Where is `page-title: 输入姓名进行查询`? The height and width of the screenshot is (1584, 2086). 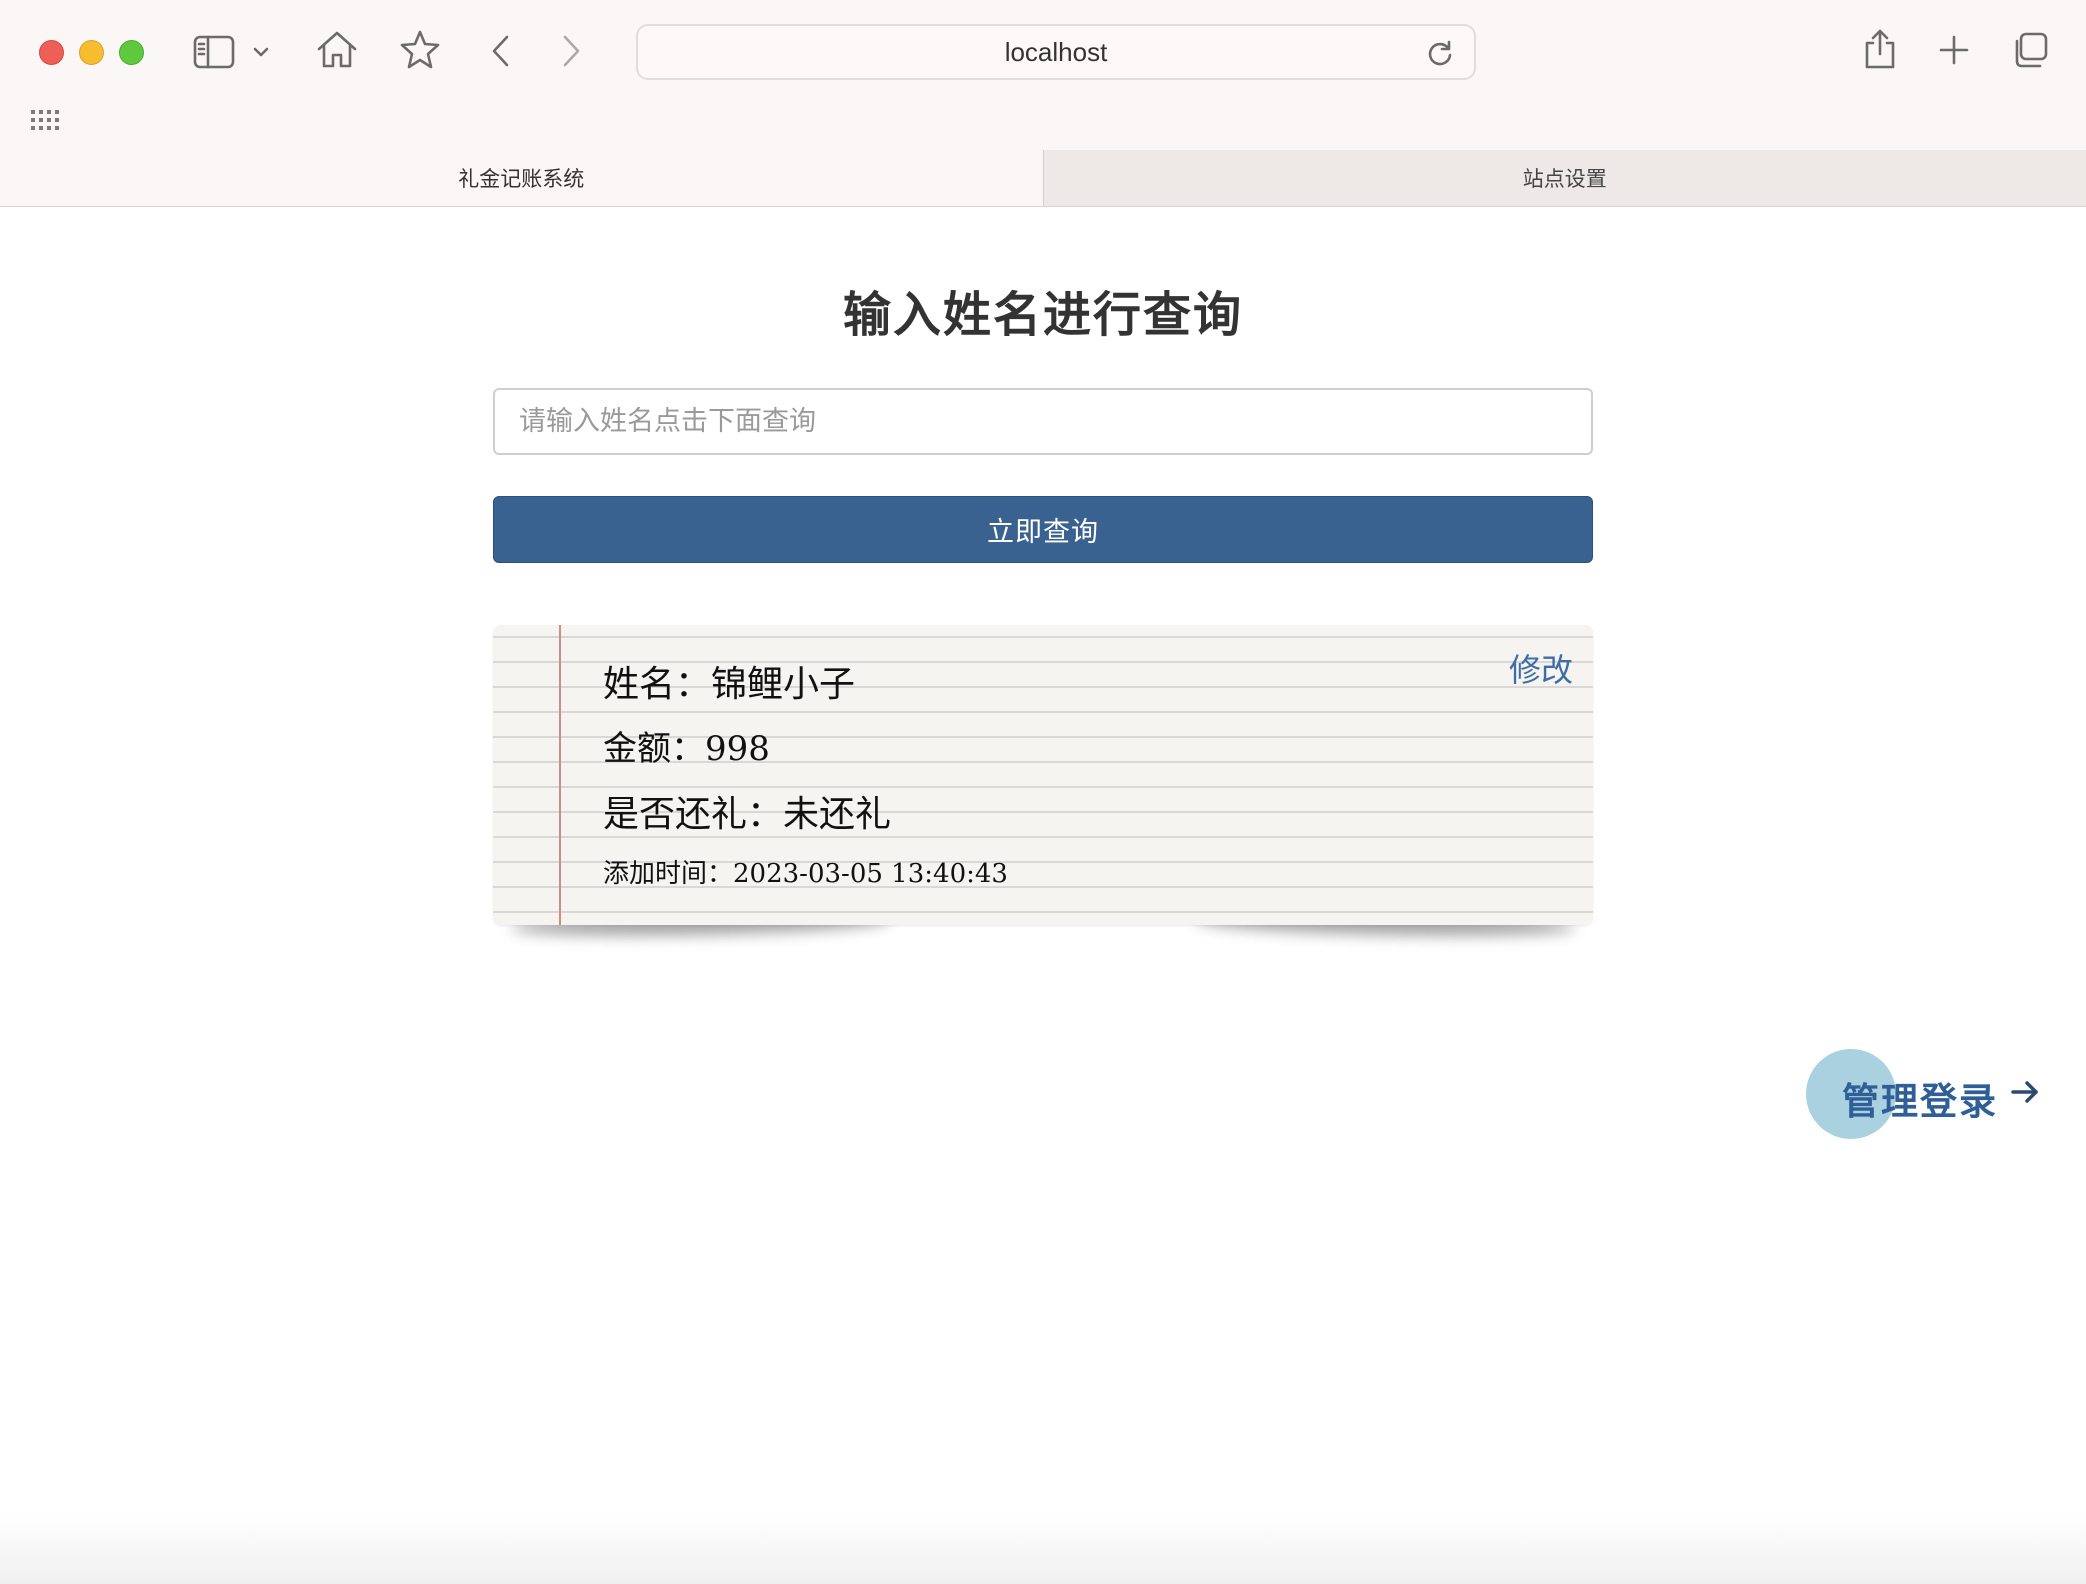
page-title: 输入姓名进行查询 is located at coordinates (1042, 315).